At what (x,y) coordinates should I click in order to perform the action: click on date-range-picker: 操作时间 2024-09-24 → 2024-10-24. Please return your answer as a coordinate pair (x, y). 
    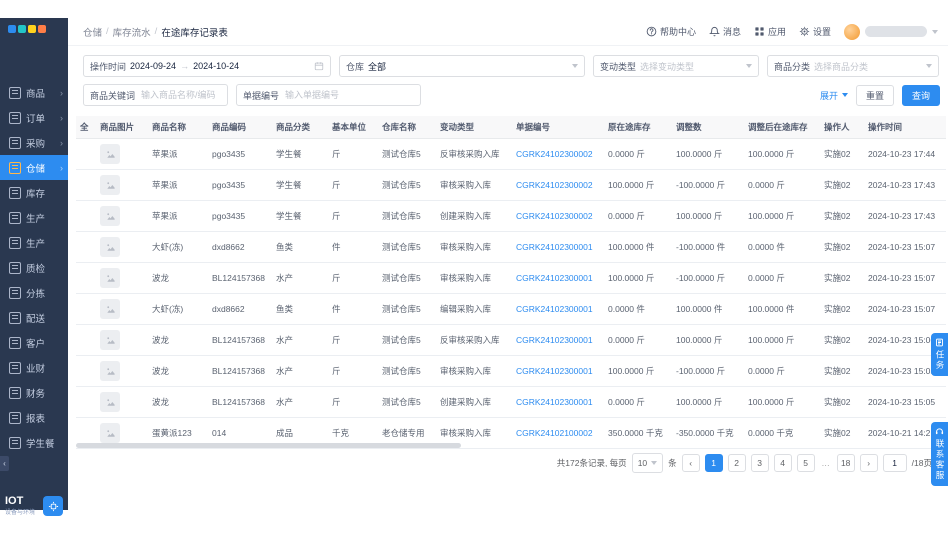
    Looking at the image, I should click on (207, 66).